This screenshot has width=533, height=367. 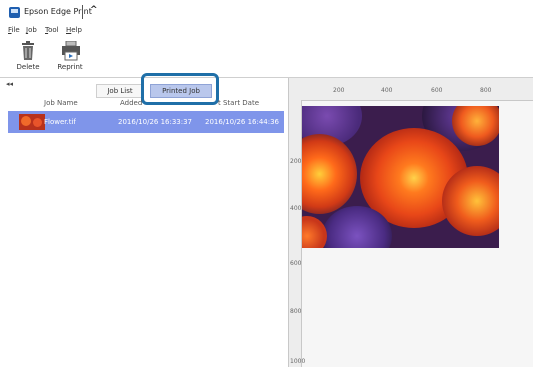 I want to click on menu-job: Job, so click(x=31, y=30).